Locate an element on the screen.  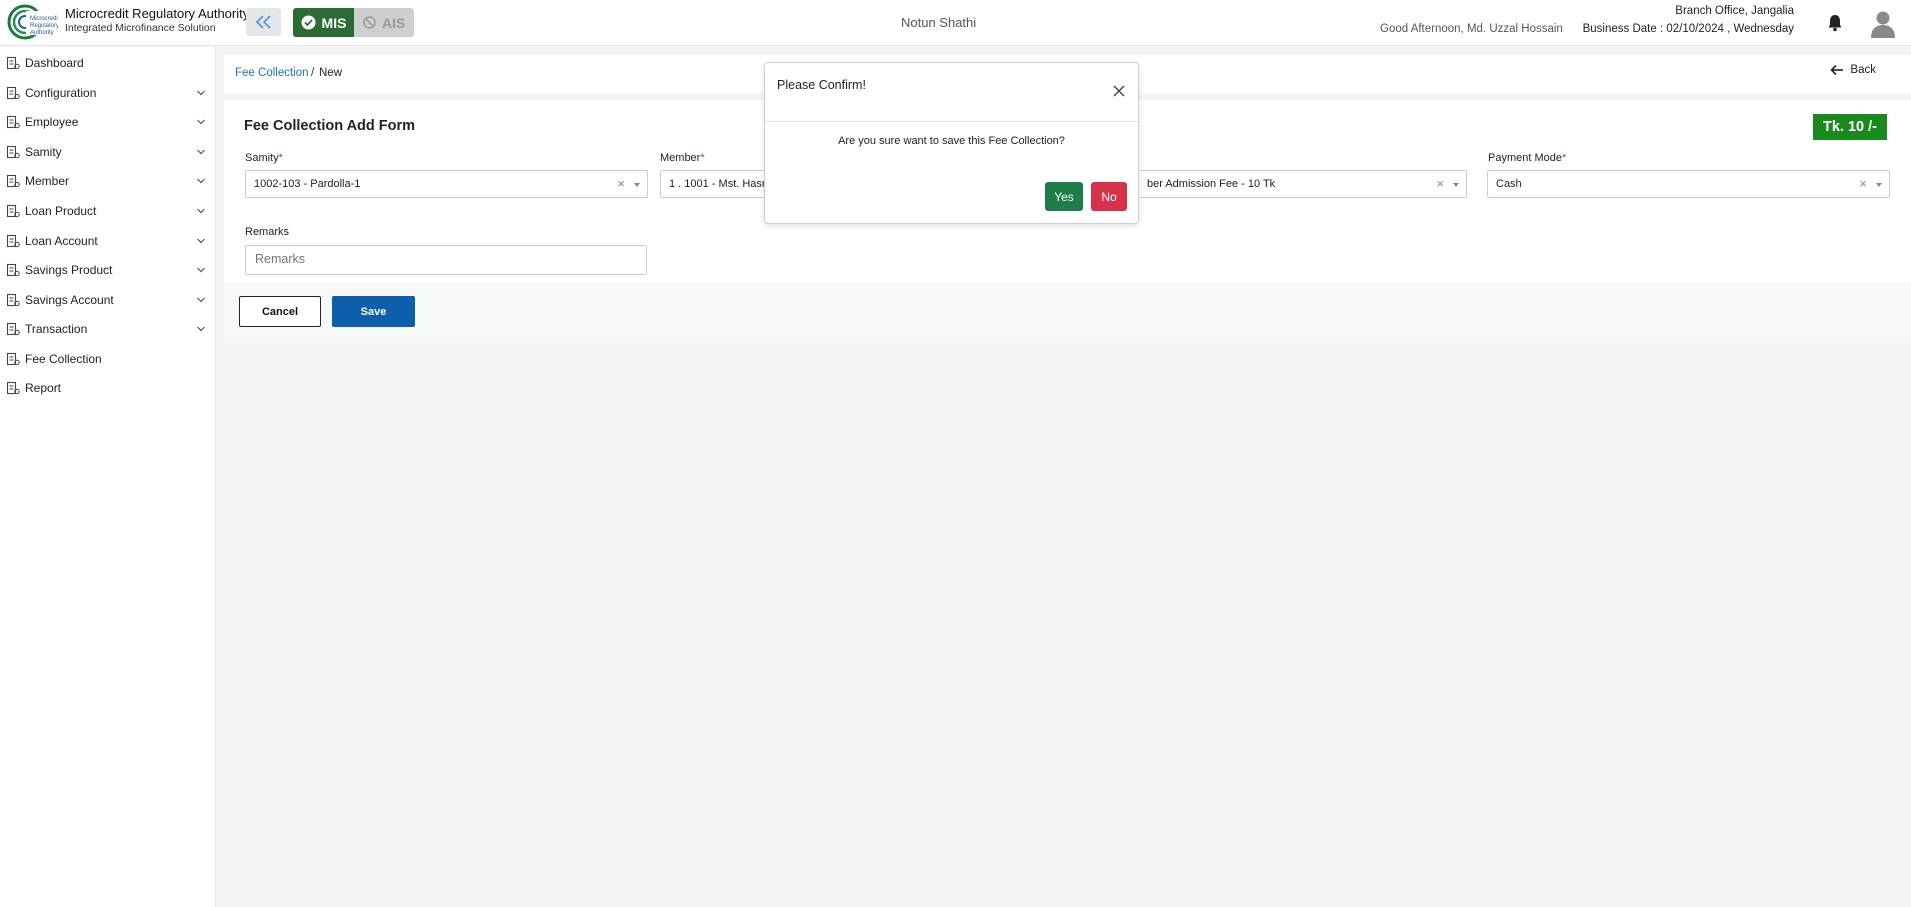
mra-logo: Microcredit Regulatory Authority is located at coordinates (32, 22).